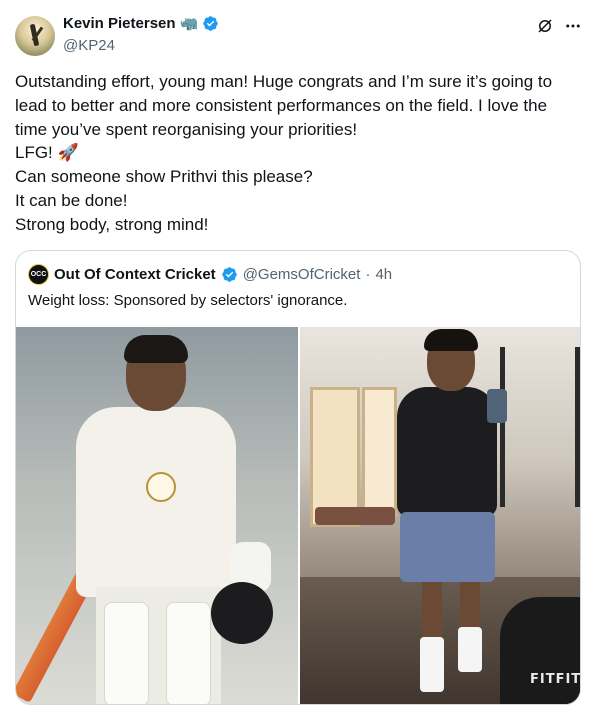 The height and width of the screenshot is (725, 599). Describe the element at coordinates (300, 36) in the screenshot. I see `tweet-header: Kevin Pietersen 🦏 @KP24` at that location.